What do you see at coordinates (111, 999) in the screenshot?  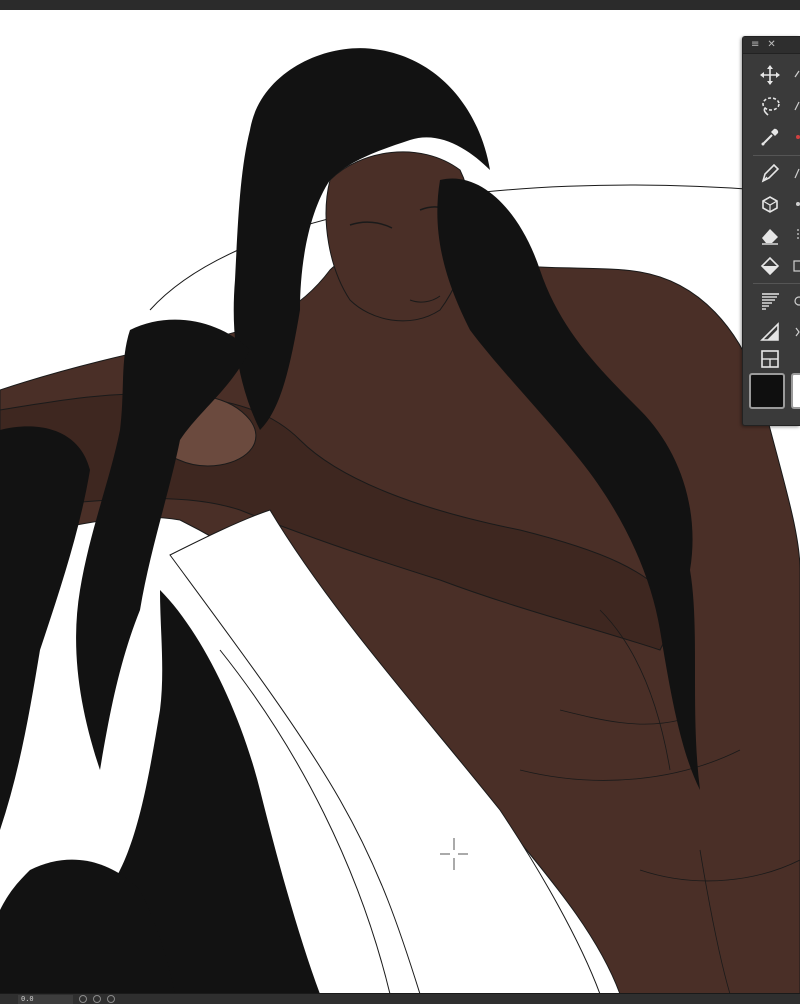 I see `flip-icon` at bounding box center [111, 999].